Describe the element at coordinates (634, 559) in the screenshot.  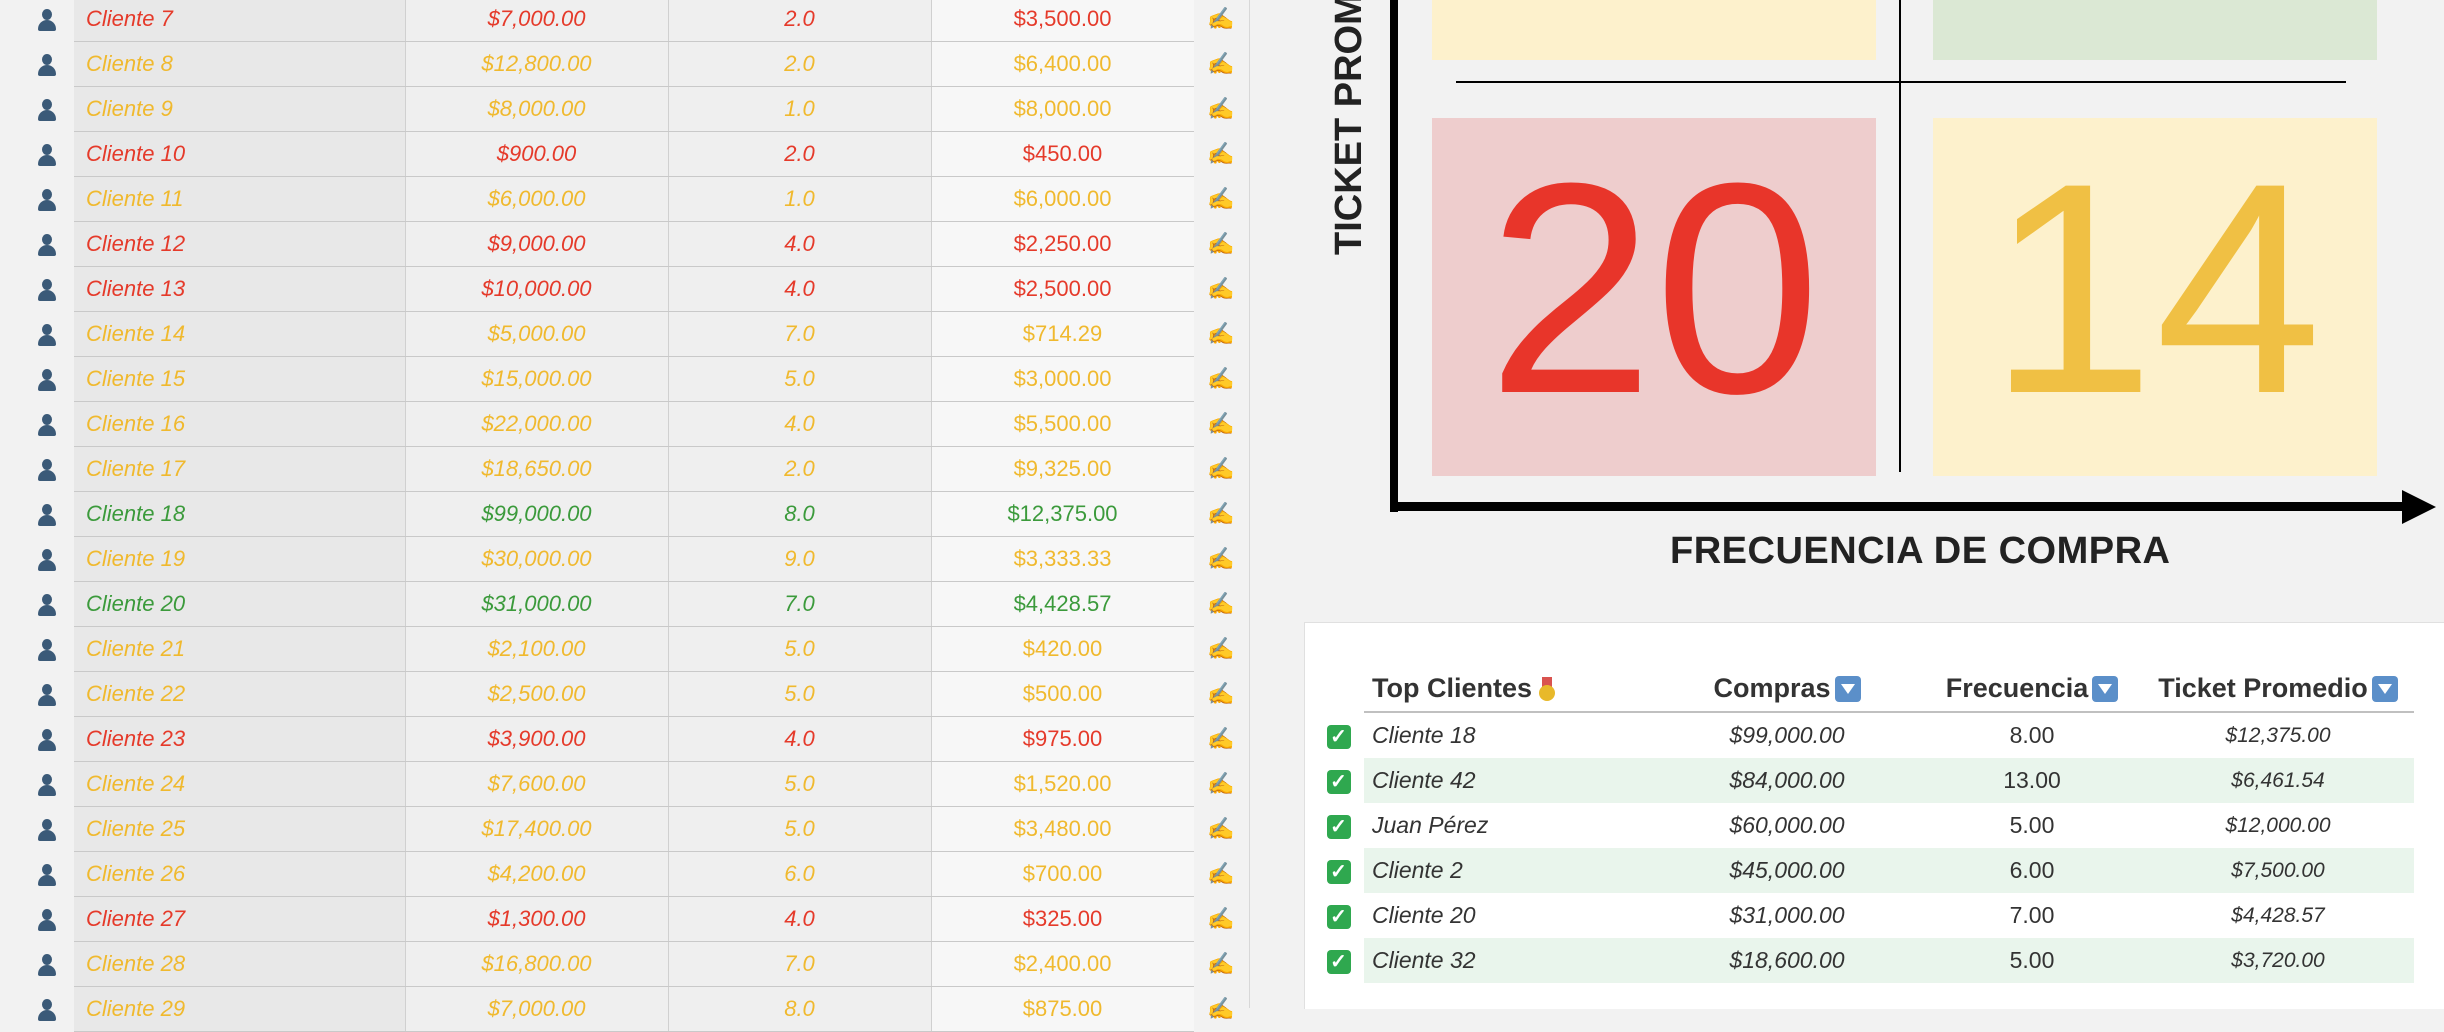
I see `table-row: Cliente 19 $30,000.00 9.0 $3,333.33 ✍` at that location.